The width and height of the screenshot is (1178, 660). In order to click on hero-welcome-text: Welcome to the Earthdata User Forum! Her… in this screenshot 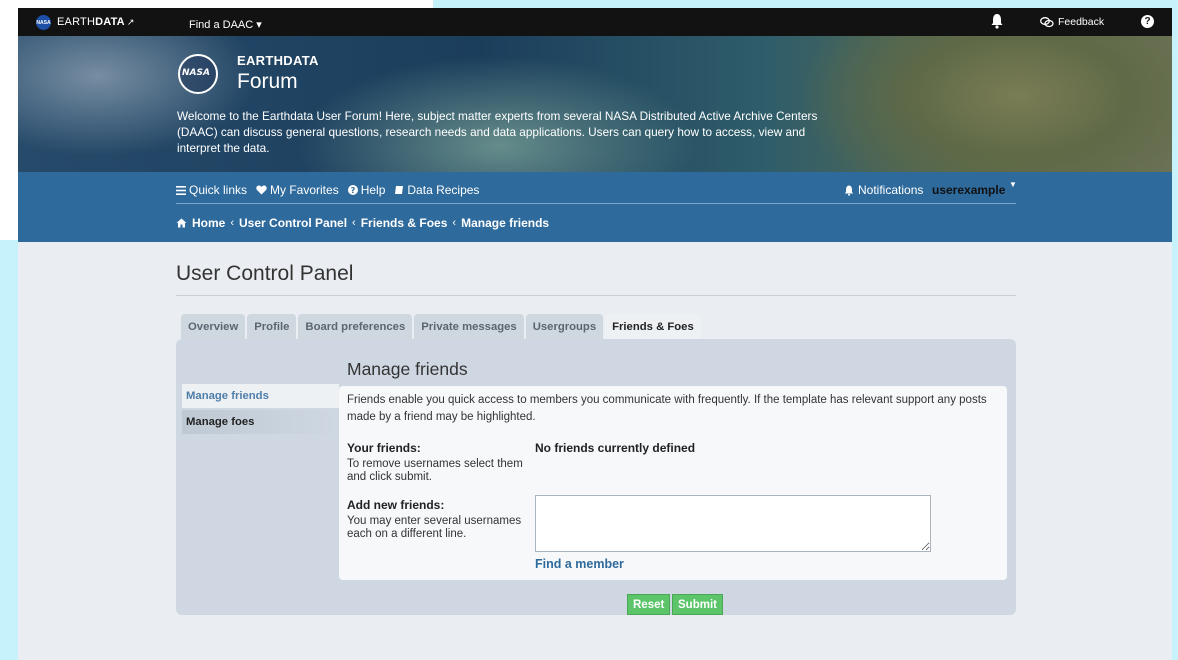, I will do `click(497, 132)`.